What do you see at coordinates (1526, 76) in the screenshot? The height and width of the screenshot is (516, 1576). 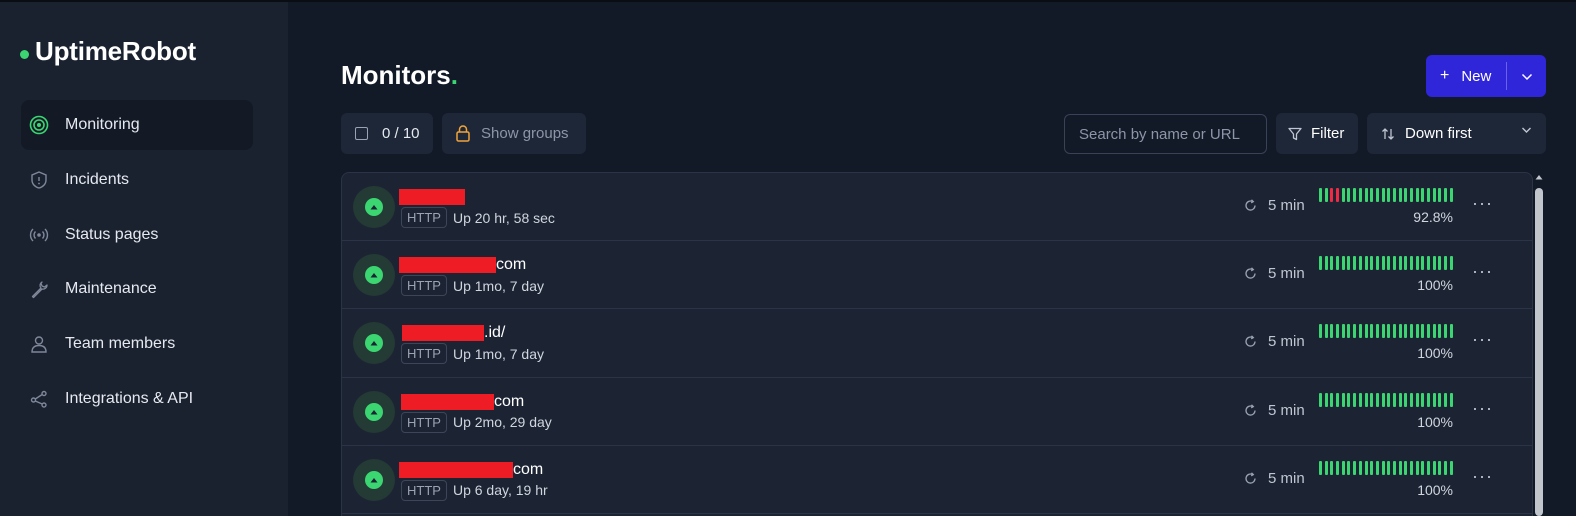 I see `new-button-dropdown` at bounding box center [1526, 76].